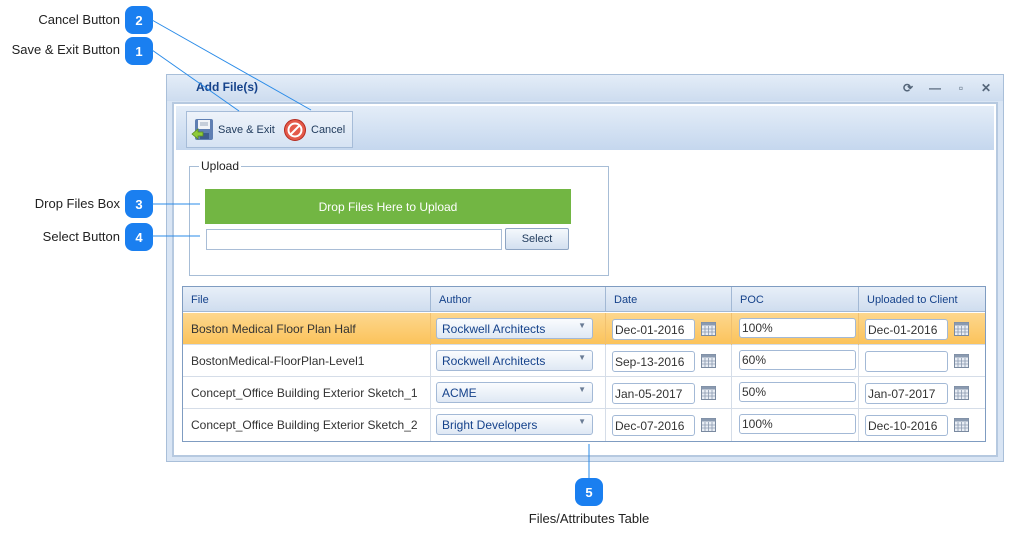 This screenshot has width=1009, height=536. Describe the element at coordinates (354, 239) in the screenshot. I see `file-path-input` at that location.